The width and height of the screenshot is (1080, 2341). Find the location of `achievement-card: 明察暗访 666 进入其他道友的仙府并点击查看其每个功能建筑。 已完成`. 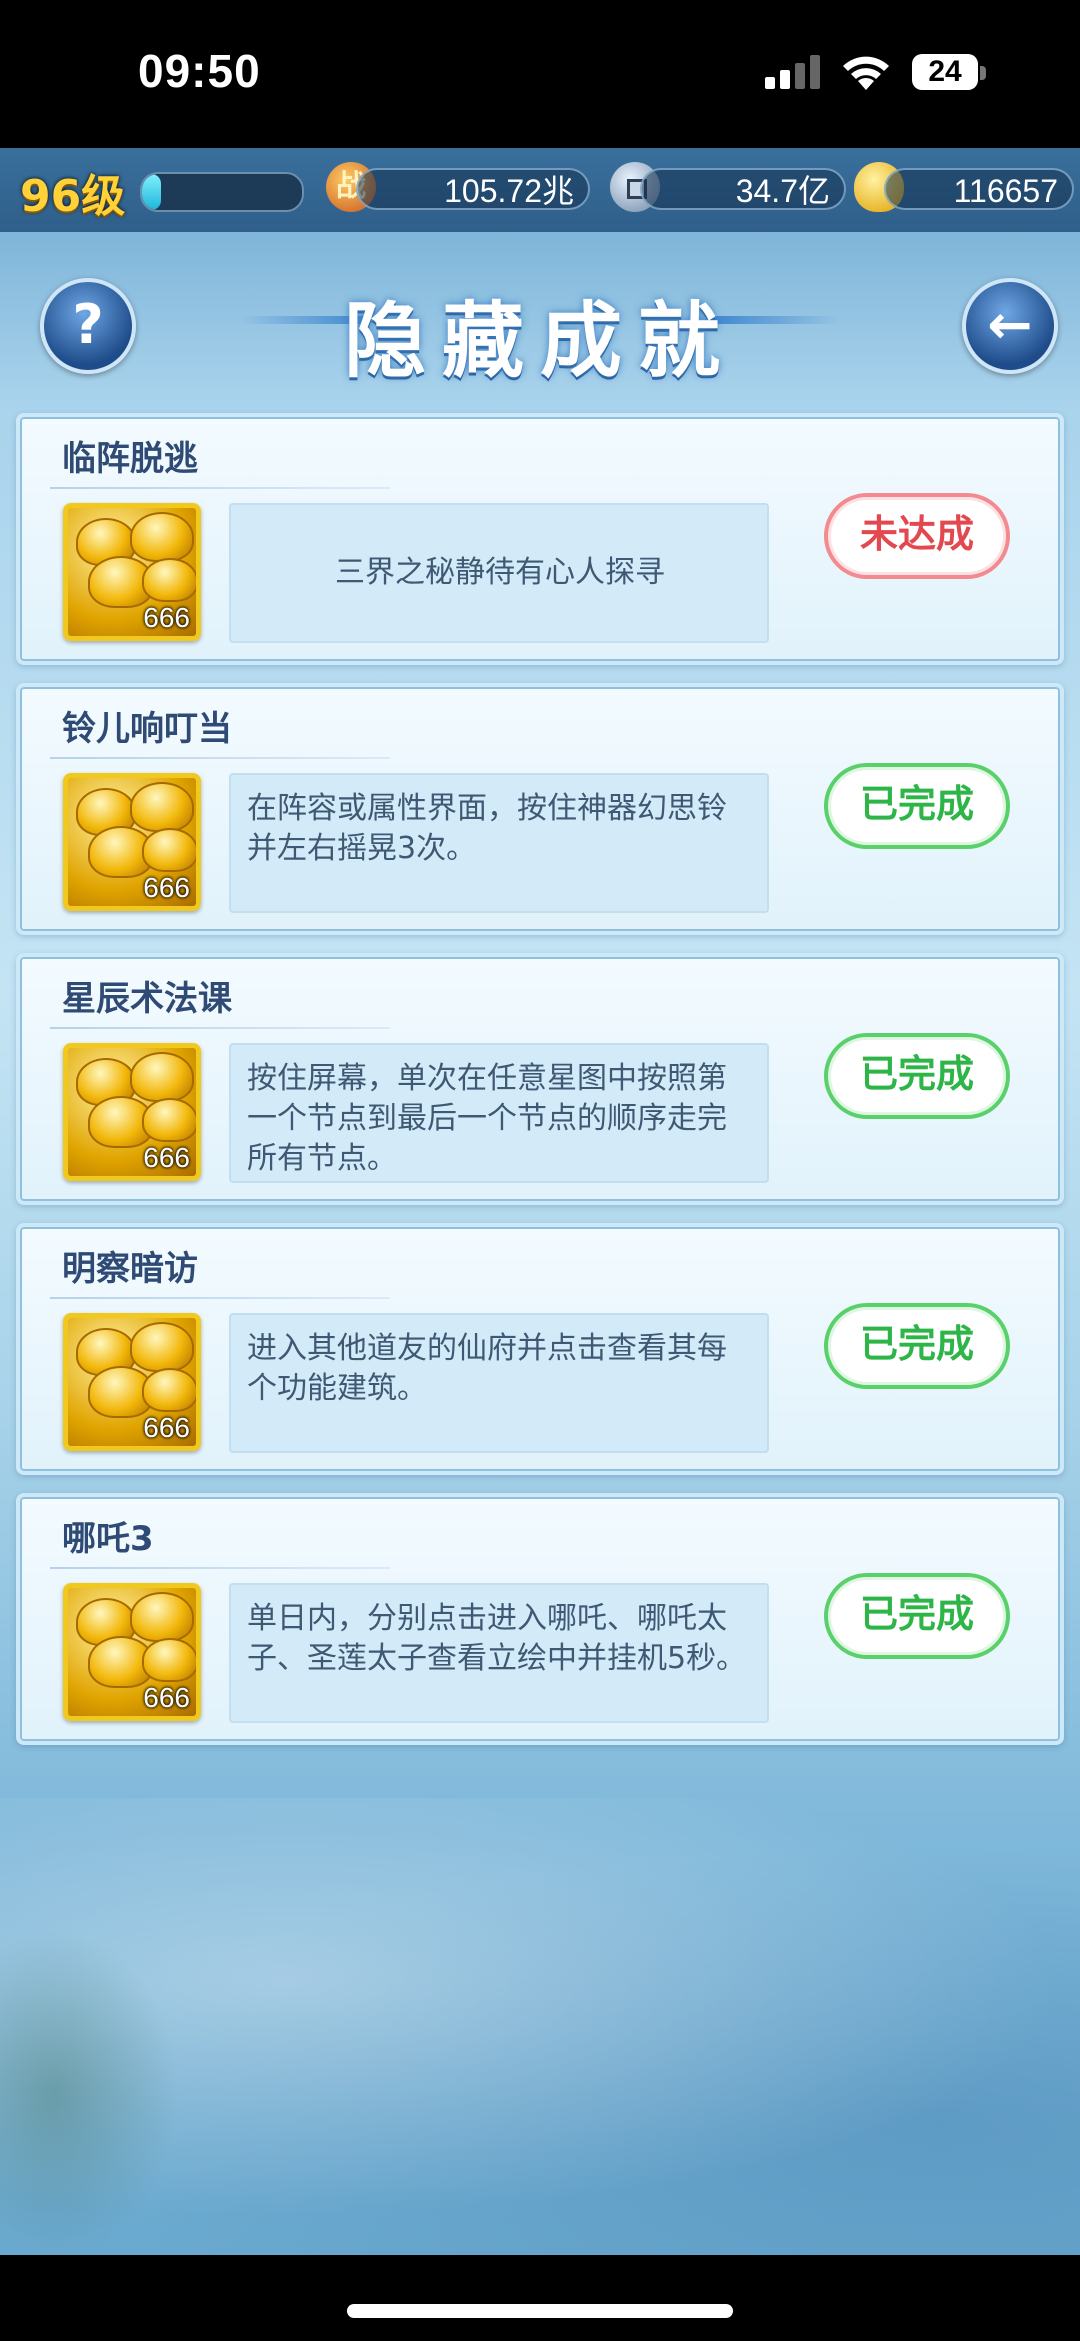

achievement-card: 明察暗访 666 进入其他道友的仙府并点击查看其每个功能建筑。 已完成 is located at coordinates (540, 1349).